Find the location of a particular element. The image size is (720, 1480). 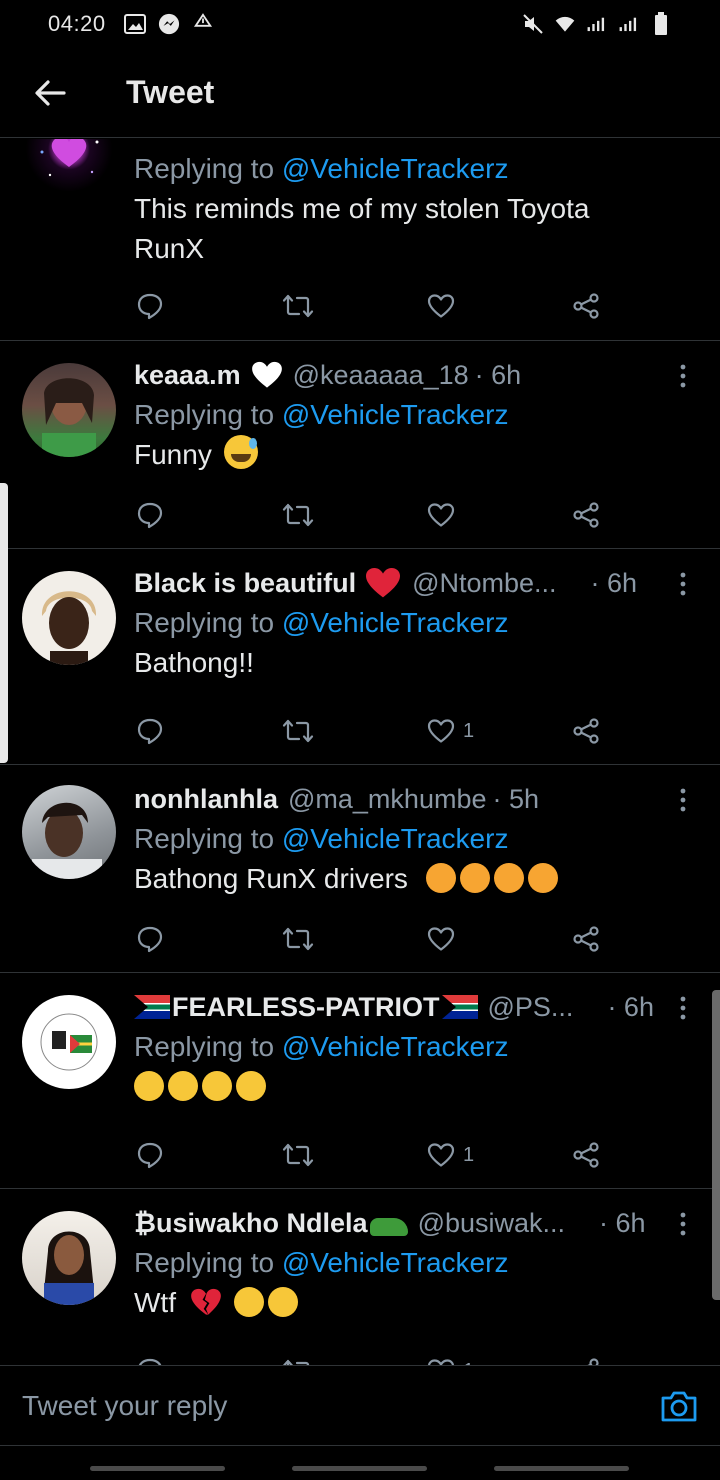

tweet-text: Wtf is located at coordinates (415, 1303).